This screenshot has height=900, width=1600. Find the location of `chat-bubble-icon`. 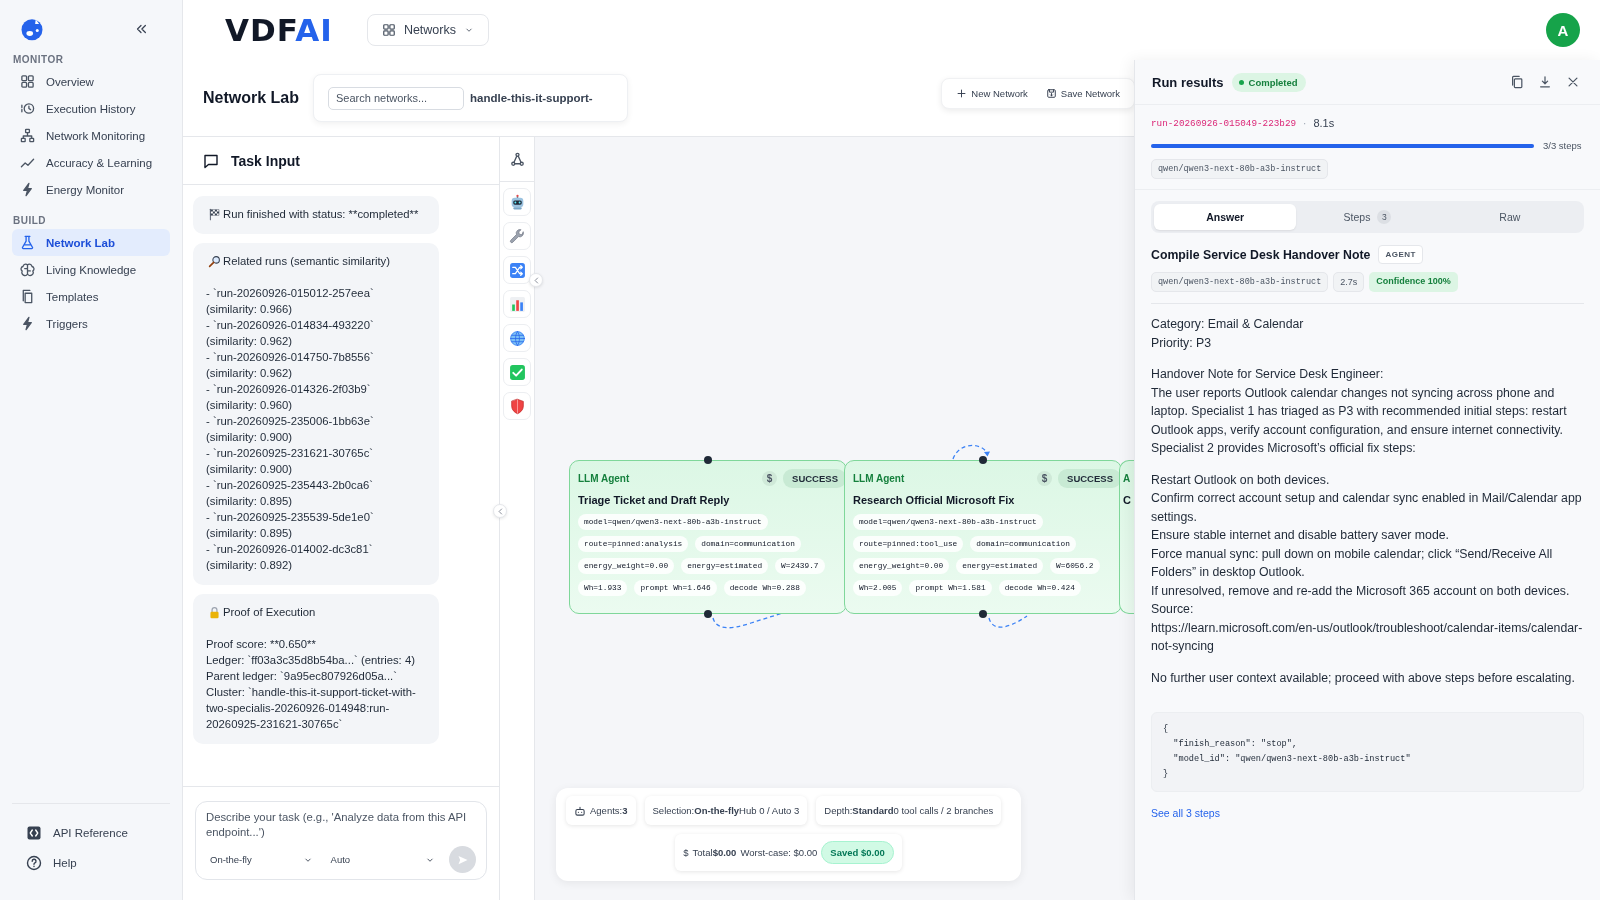

chat-bubble-icon is located at coordinates (211, 160).